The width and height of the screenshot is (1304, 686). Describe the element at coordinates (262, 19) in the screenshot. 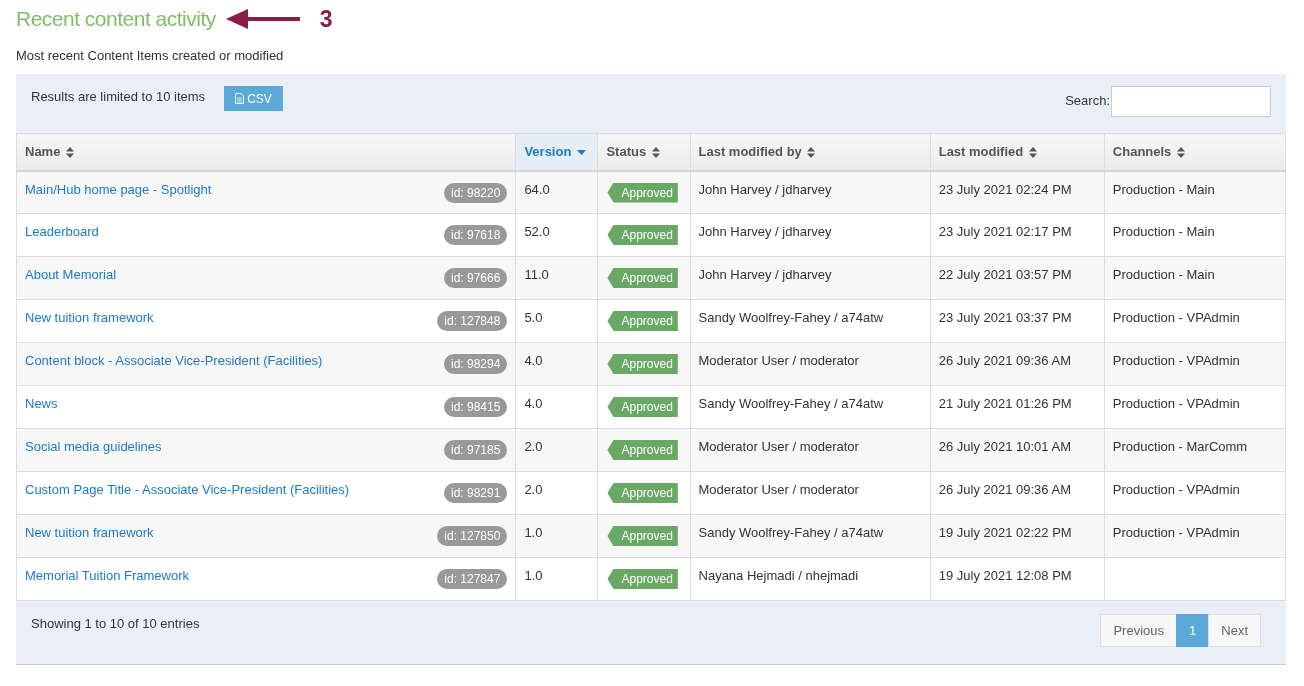

I see `annotation-arrow-icon` at that location.